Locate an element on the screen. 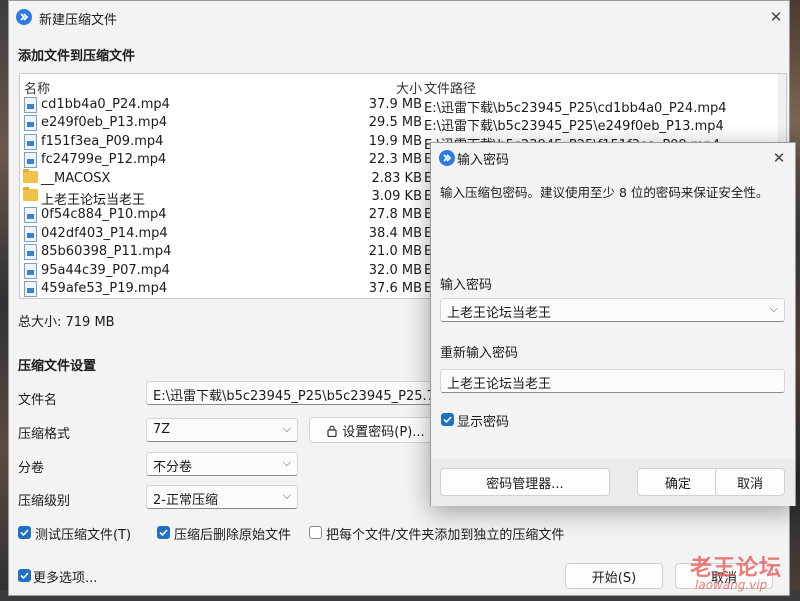 Image resolution: width=800 pixels, height=601 pixels. password-cancel-label: 取消 is located at coordinates (749, 484).